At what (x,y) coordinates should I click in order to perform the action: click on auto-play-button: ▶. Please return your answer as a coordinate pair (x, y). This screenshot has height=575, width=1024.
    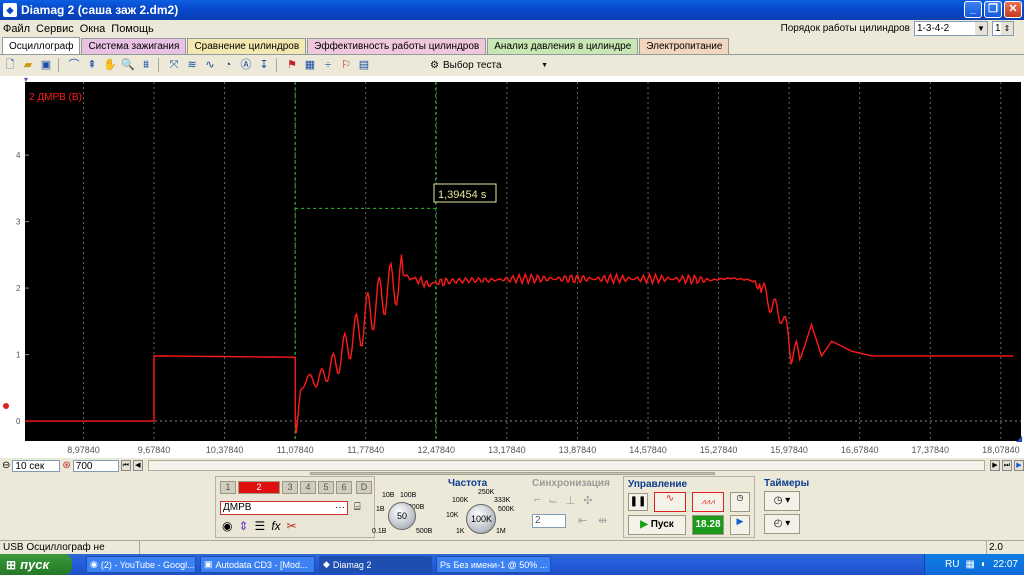
    Looking at the image, I should click on (740, 525).